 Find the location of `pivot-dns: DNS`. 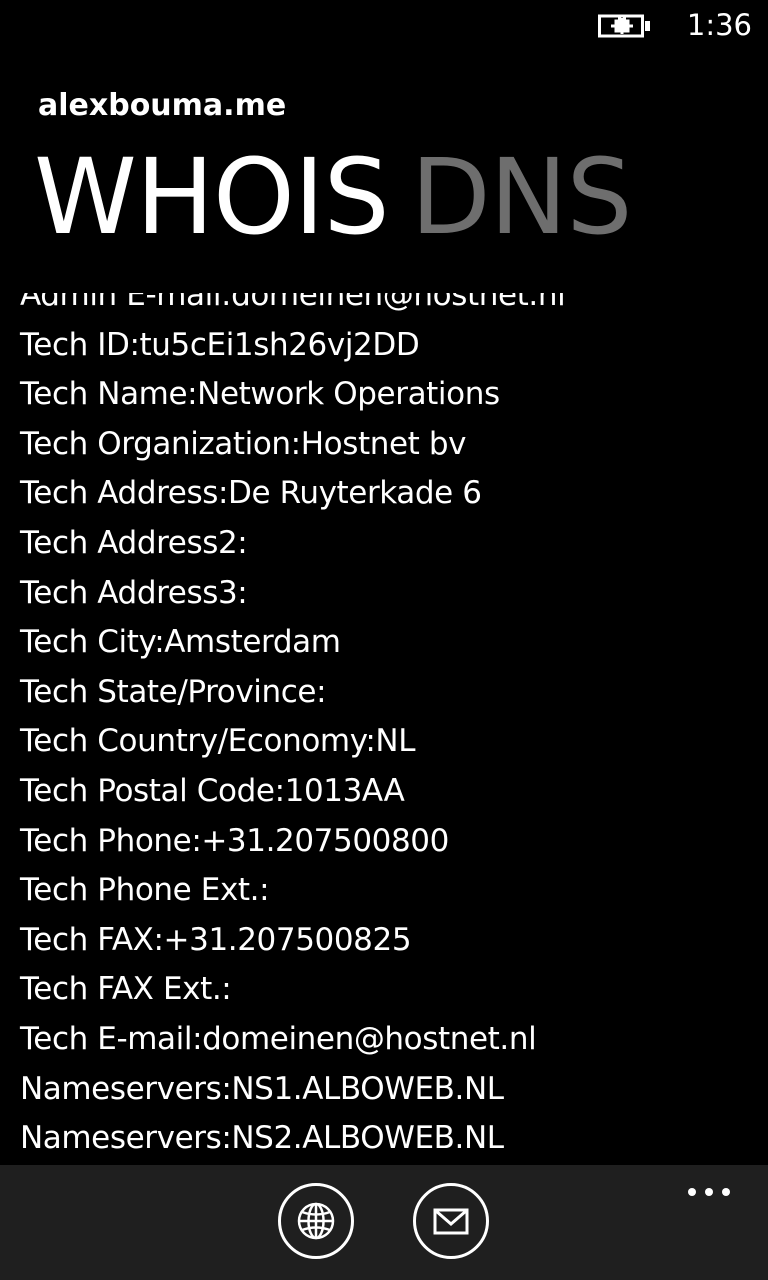

pivot-dns: DNS is located at coordinates (522, 197).